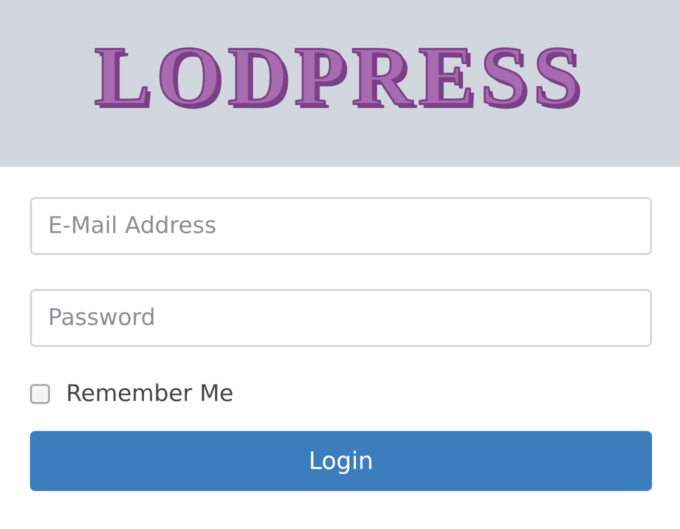 The width and height of the screenshot is (680, 529). Describe the element at coordinates (340, 77) in the screenshot. I see `logo-text: LODPRESS` at that location.